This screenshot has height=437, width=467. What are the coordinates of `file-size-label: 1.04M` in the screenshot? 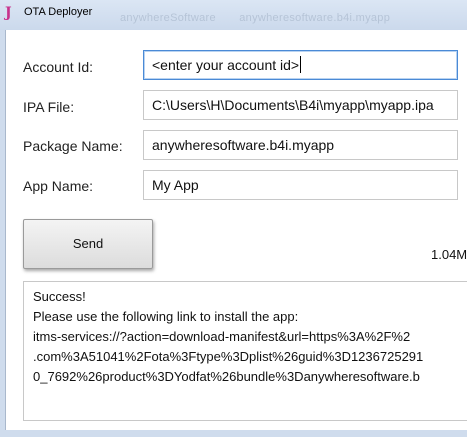 It's located at (449, 254).